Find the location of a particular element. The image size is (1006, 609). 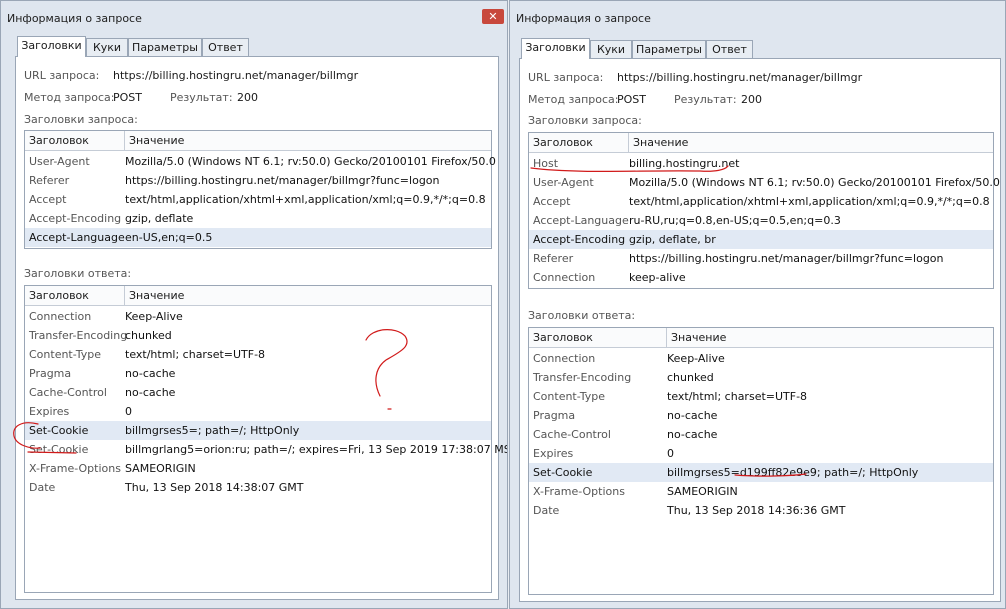

header-value: text/html; charset=UTF-8 is located at coordinates (195, 354).